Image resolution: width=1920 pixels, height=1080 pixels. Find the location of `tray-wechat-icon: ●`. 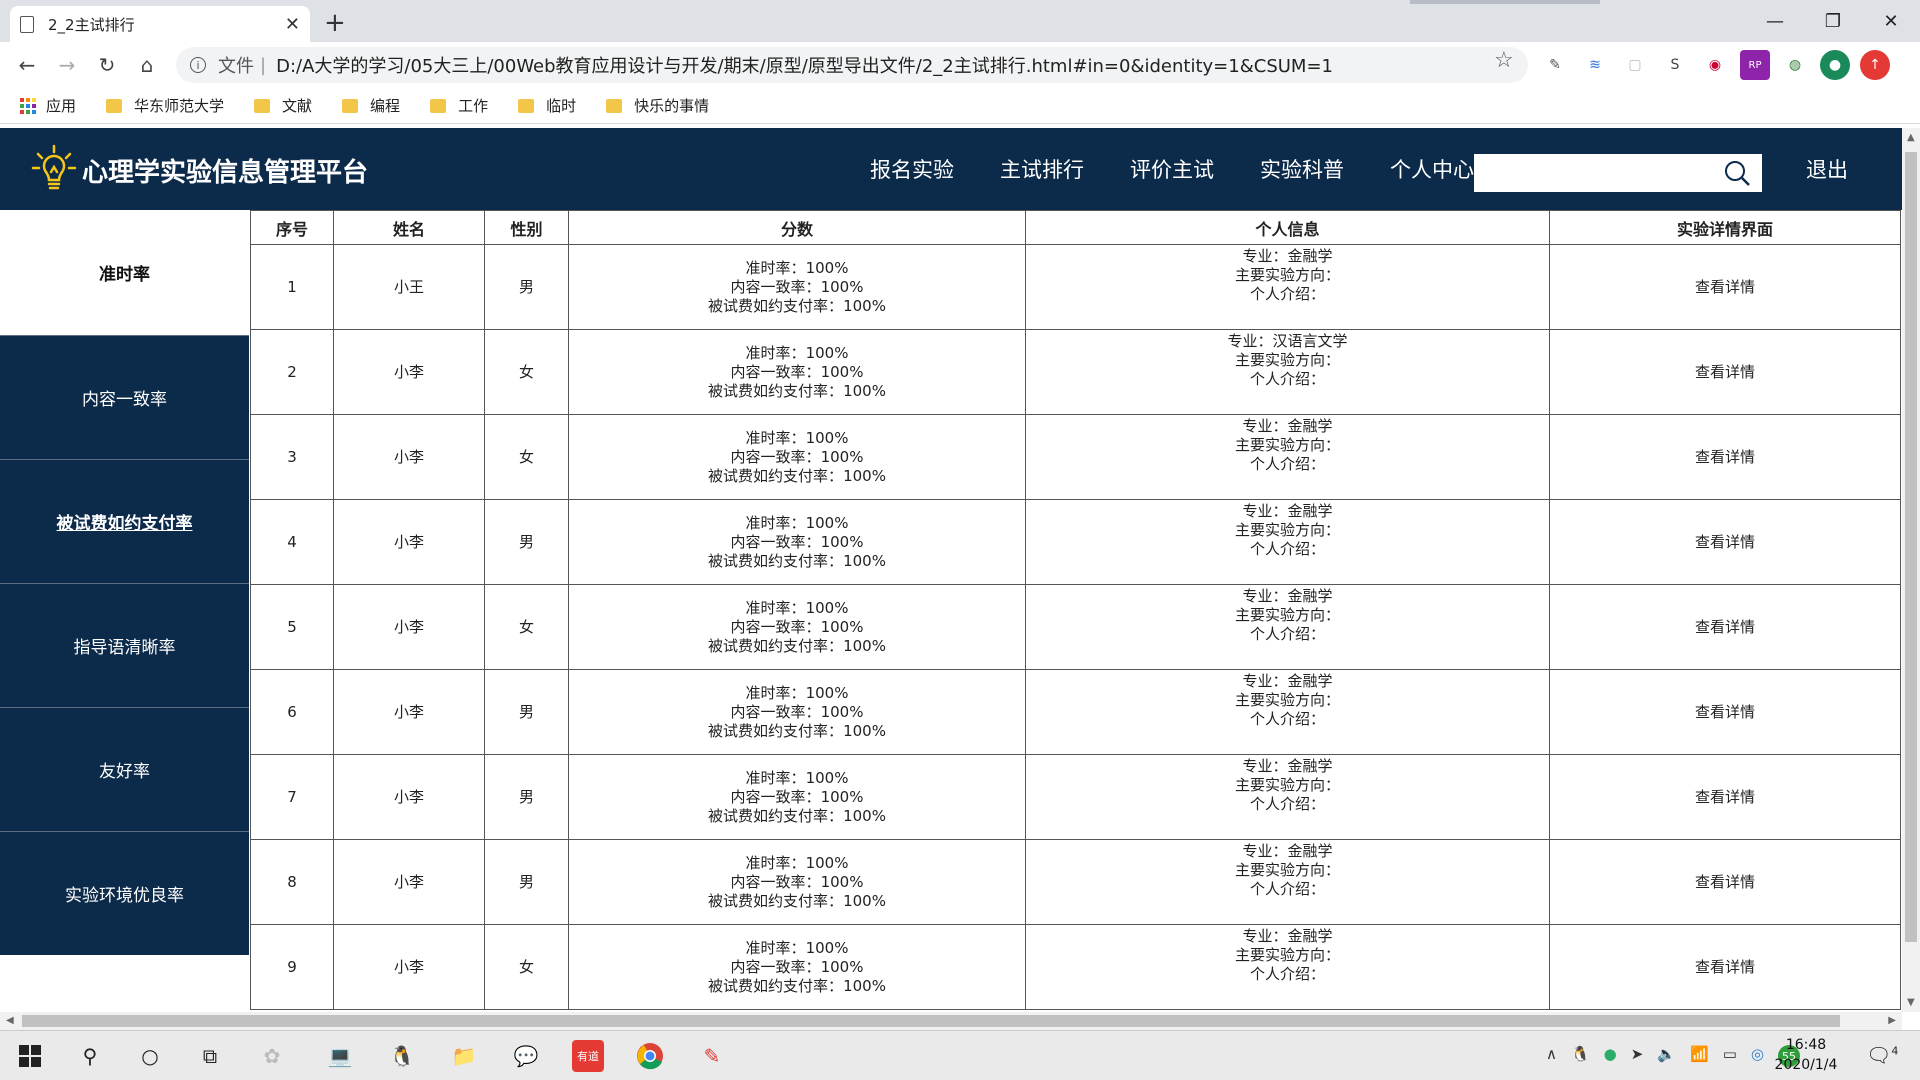

tray-wechat-icon: ● is located at coordinates (1610, 1056).